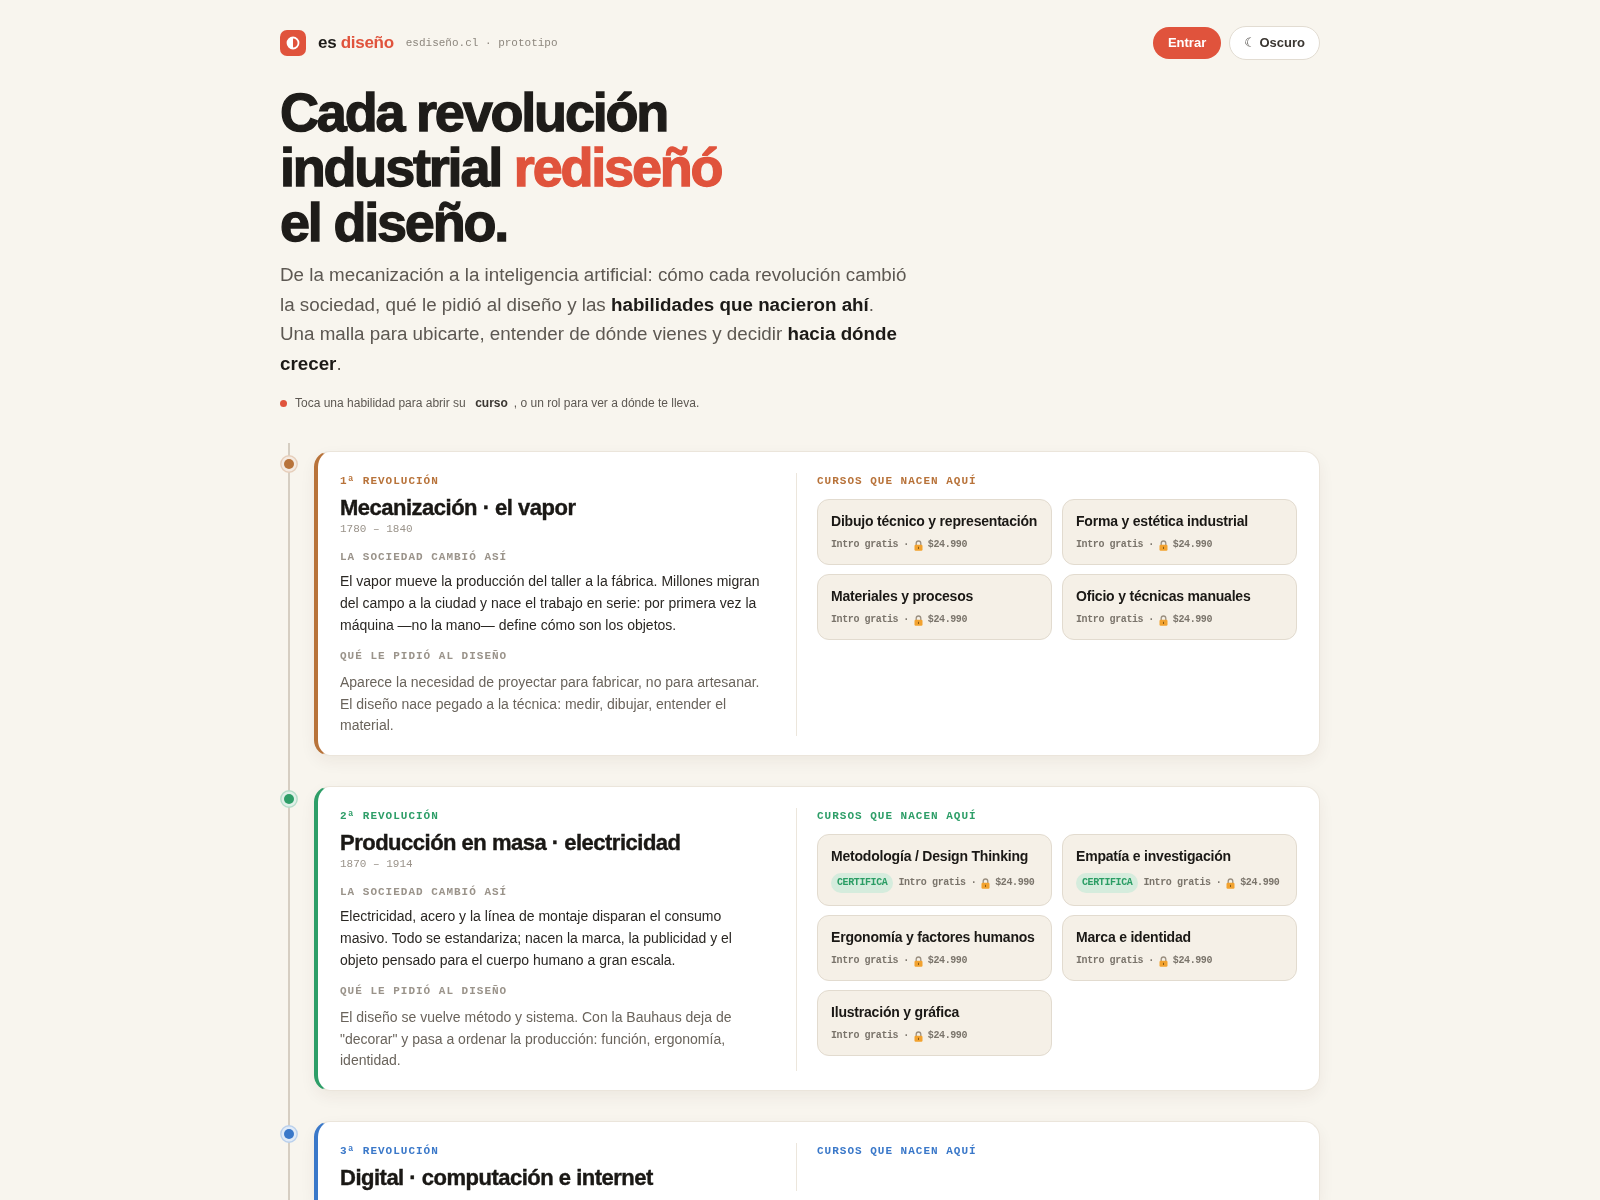  Describe the element at coordinates (1134, 937) in the screenshot. I see `course-title: Marca e identidad` at that location.